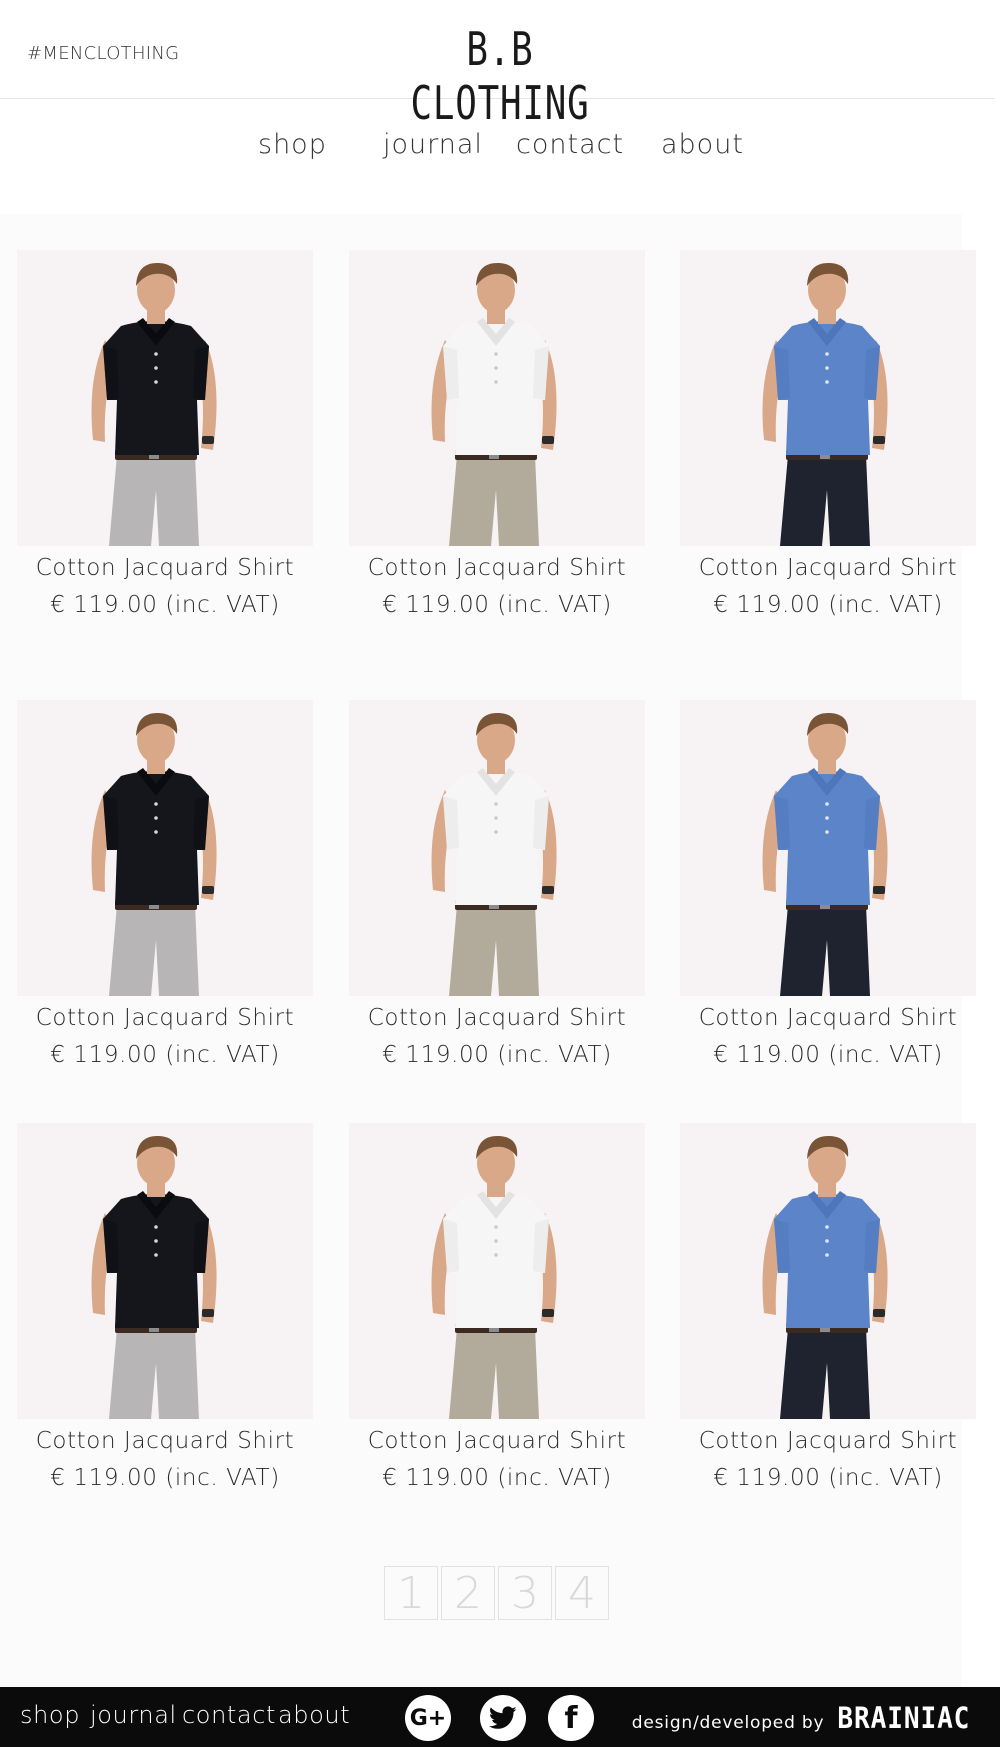 Image resolution: width=1000 pixels, height=1747 pixels. What do you see at coordinates (133, 1715) in the screenshot?
I see `footer-link-journal: journal` at bounding box center [133, 1715].